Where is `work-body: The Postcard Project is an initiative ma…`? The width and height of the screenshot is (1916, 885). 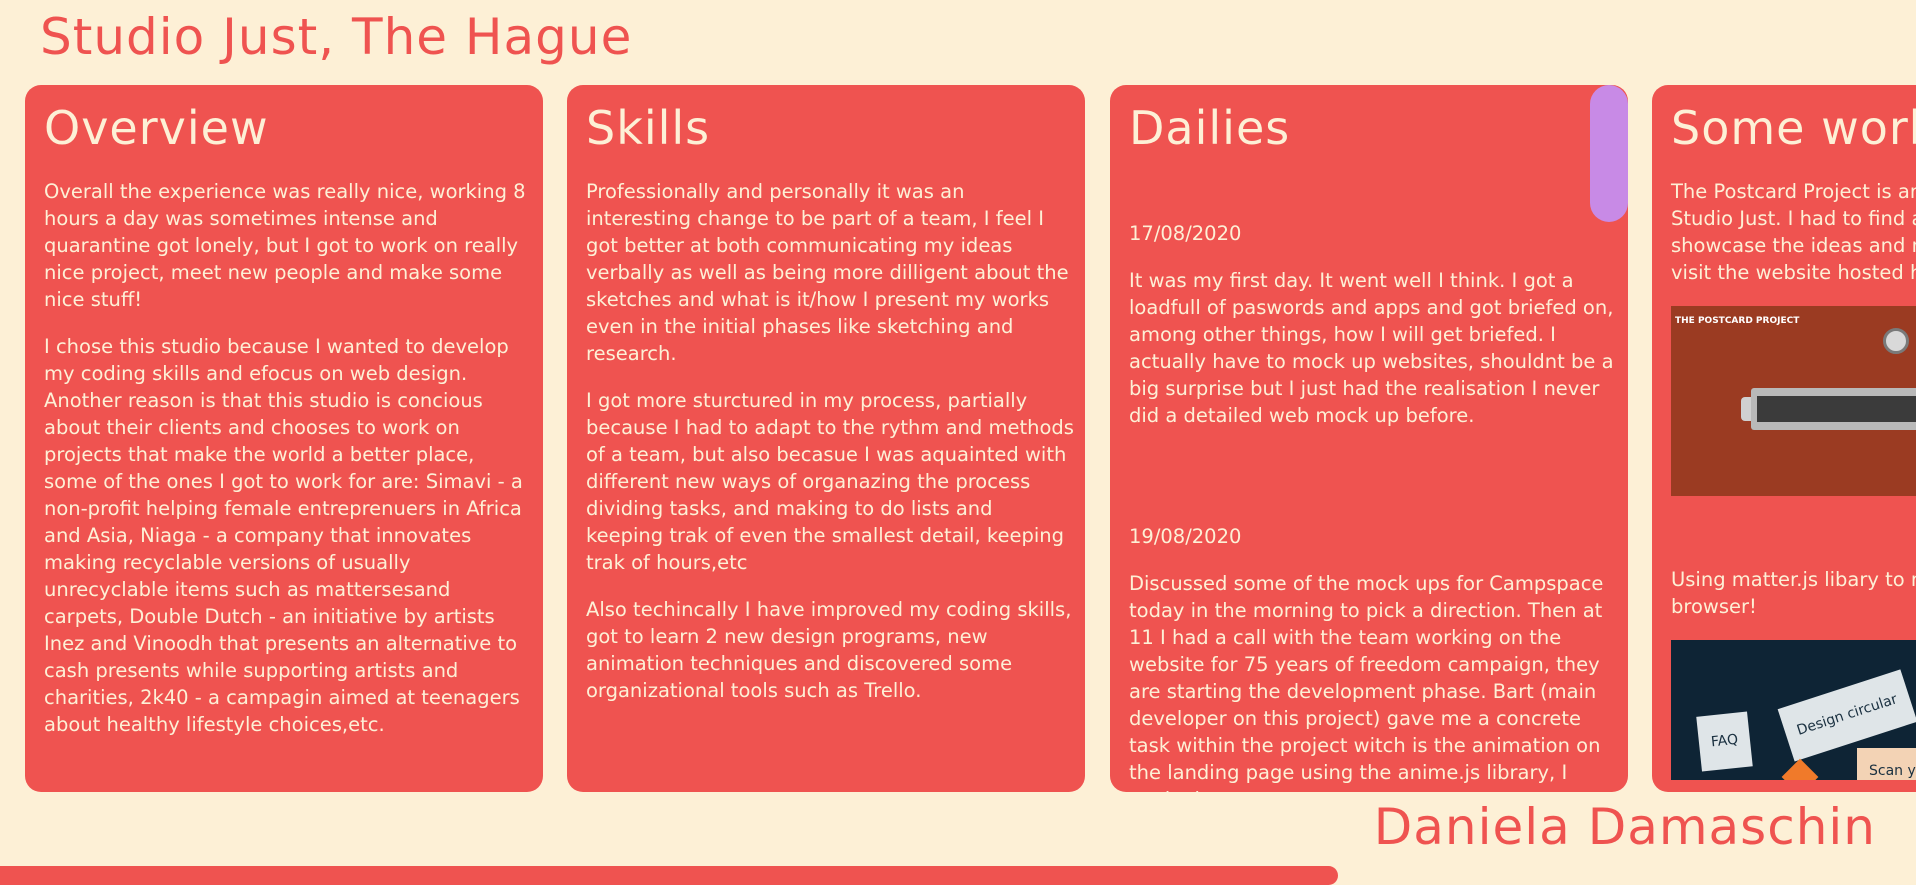 work-body: The Postcard Project is an initiative ma… is located at coordinates (1793, 485).